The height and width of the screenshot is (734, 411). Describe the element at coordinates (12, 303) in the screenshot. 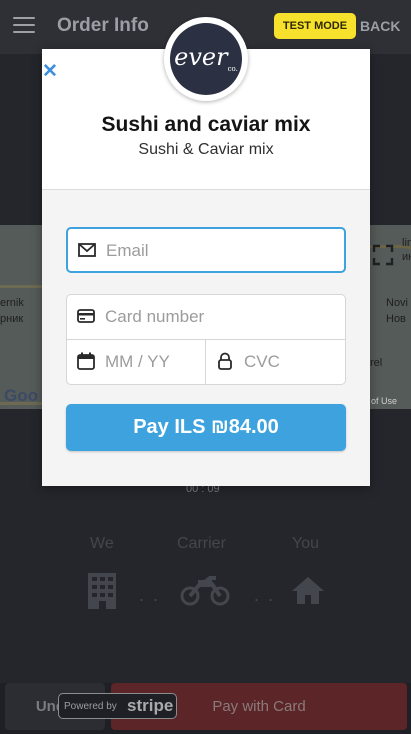

I see `map-label: ernik` at that location.